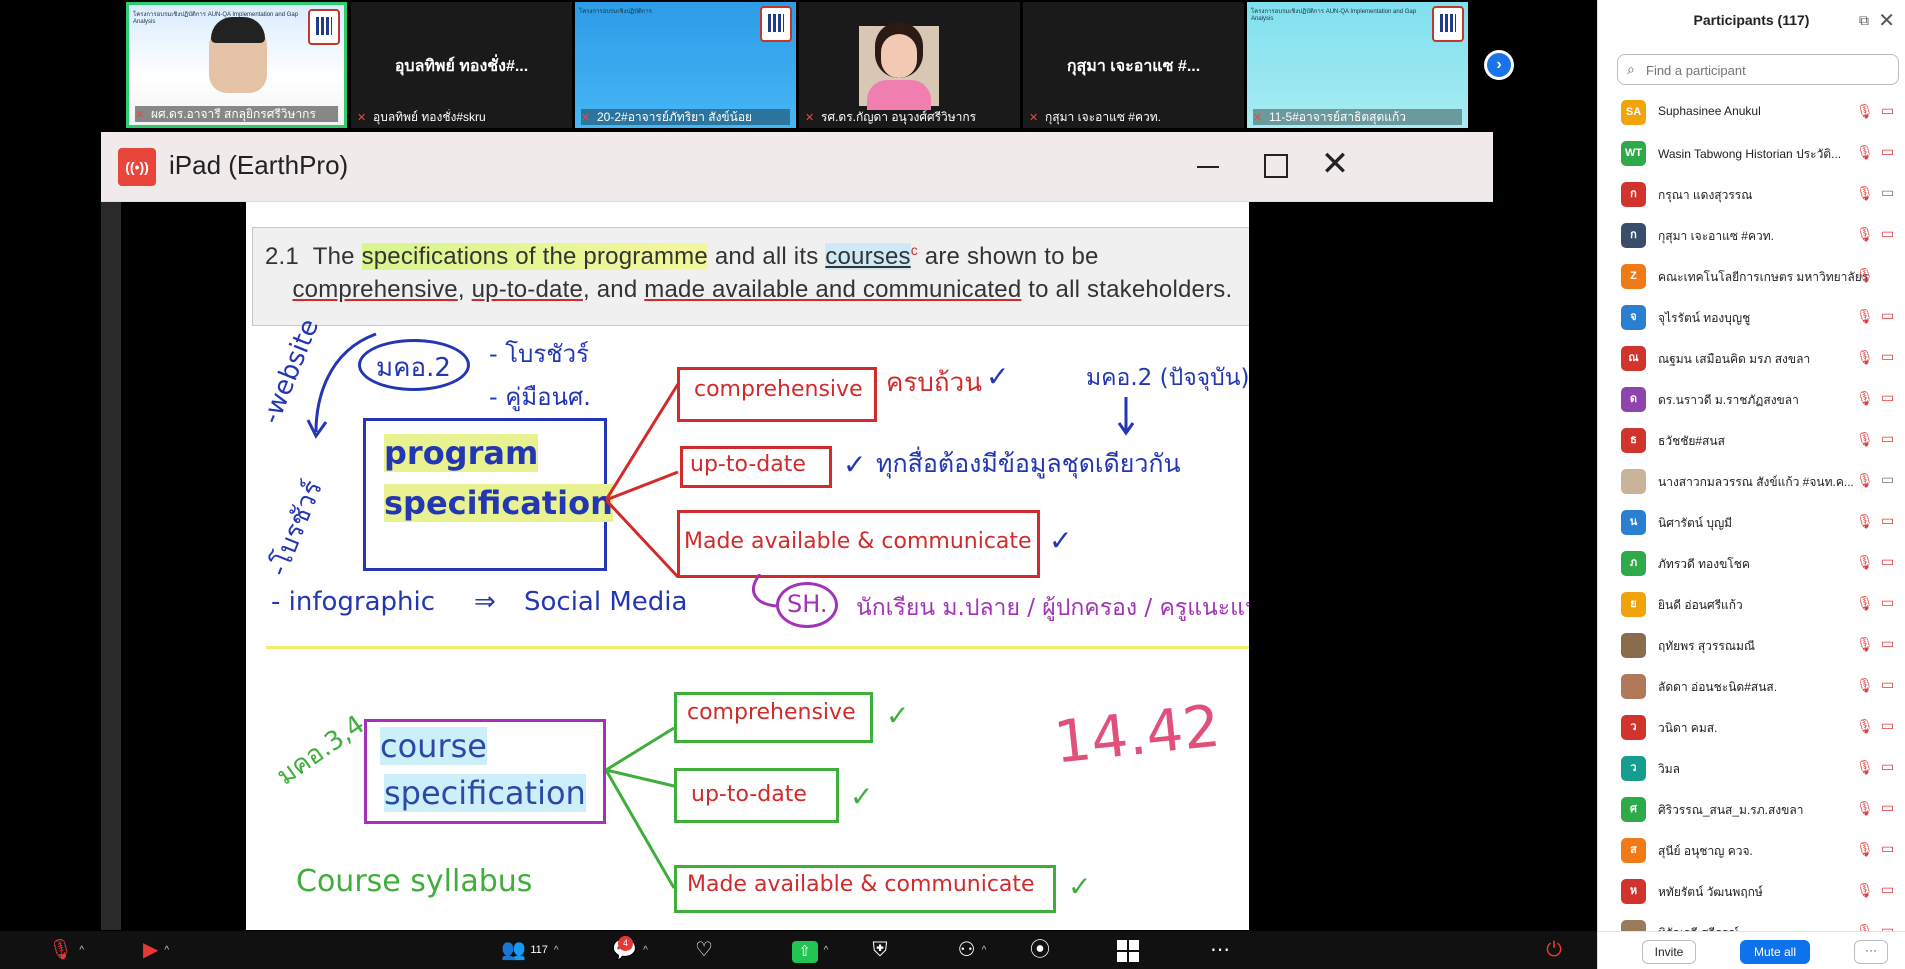  I want to click on search-input, so click(1766, 70).